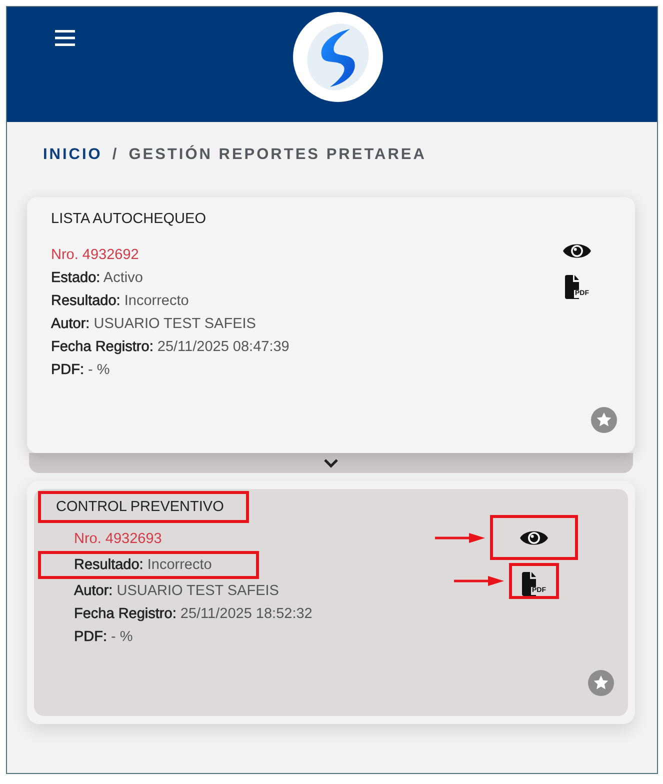 This screenshot has height=784, width=663. Describe the element at coordinates (72, 155) in the screenshot. I see `breadcrumb-link: INICIO` at that location.